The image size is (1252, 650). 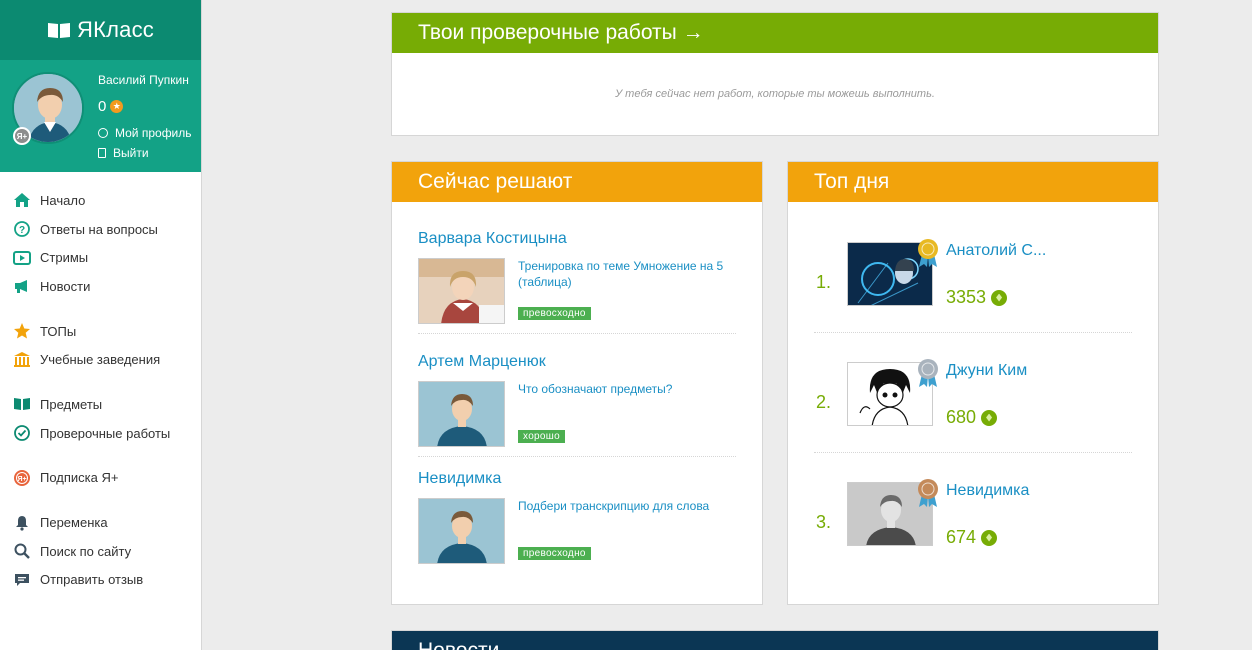 I want to click on ya-plus-icon: Я+, so click(x=22, y=478).